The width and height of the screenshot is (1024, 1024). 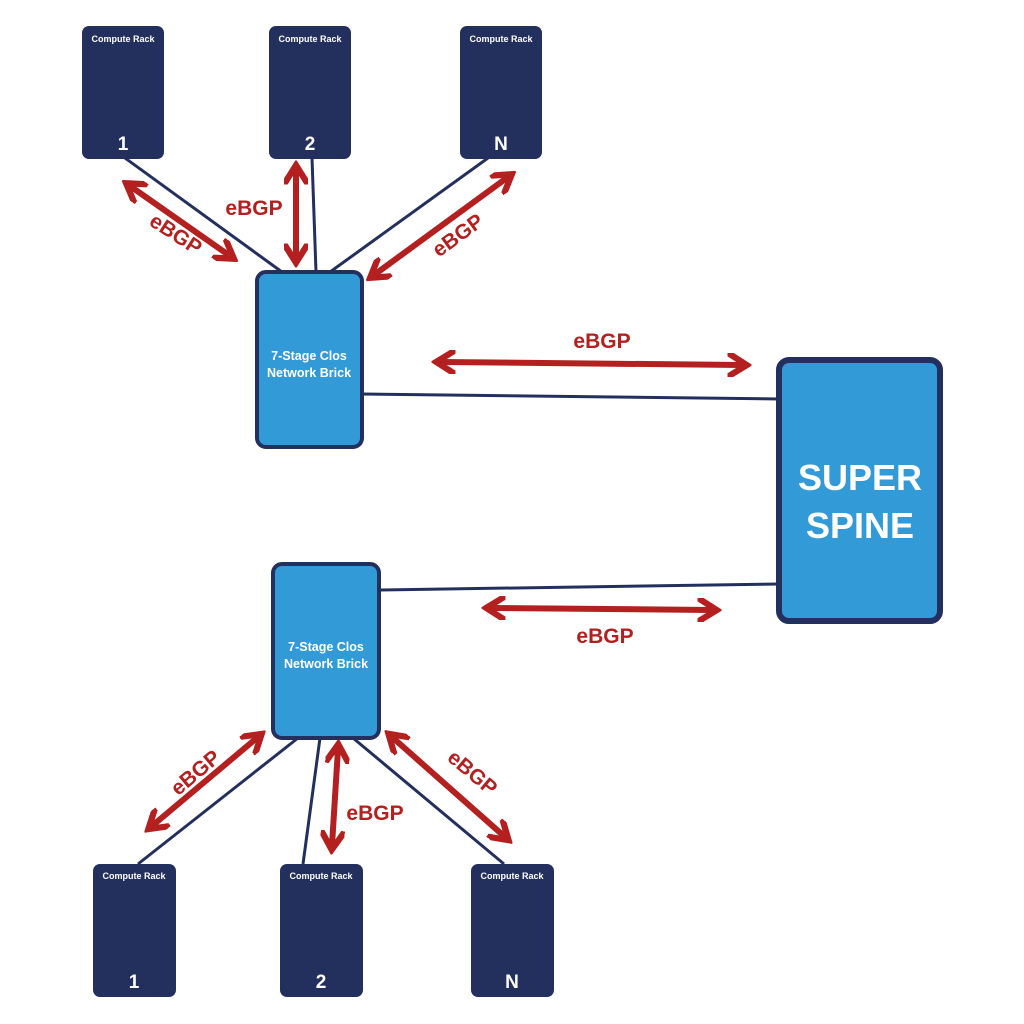 What do you see at coordinates (134, 930) in the screenshot?
I see `bottom-rack-1: Compute Rack 1` at bounding box center [134, 930].